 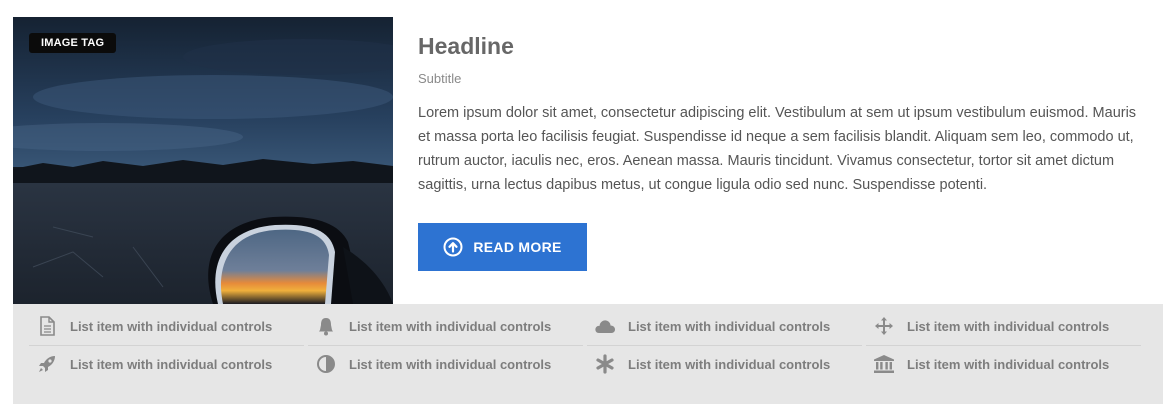 I want to click on cloud-icon, so click(x=605, y=326).